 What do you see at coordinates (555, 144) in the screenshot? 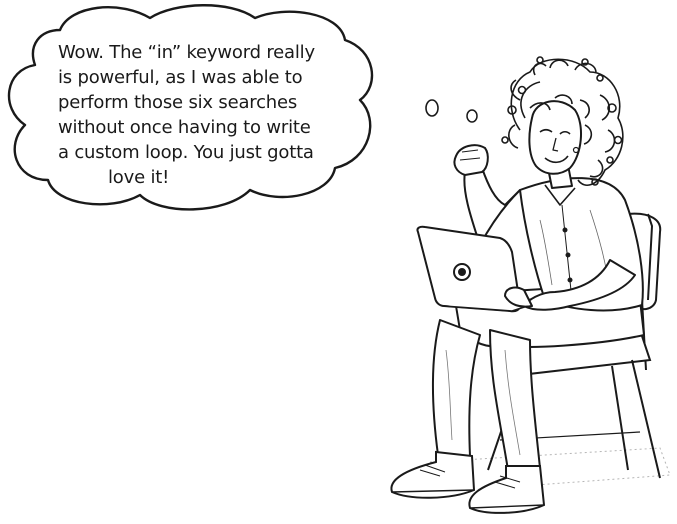
I see `head` at bounding box center [555, 144].